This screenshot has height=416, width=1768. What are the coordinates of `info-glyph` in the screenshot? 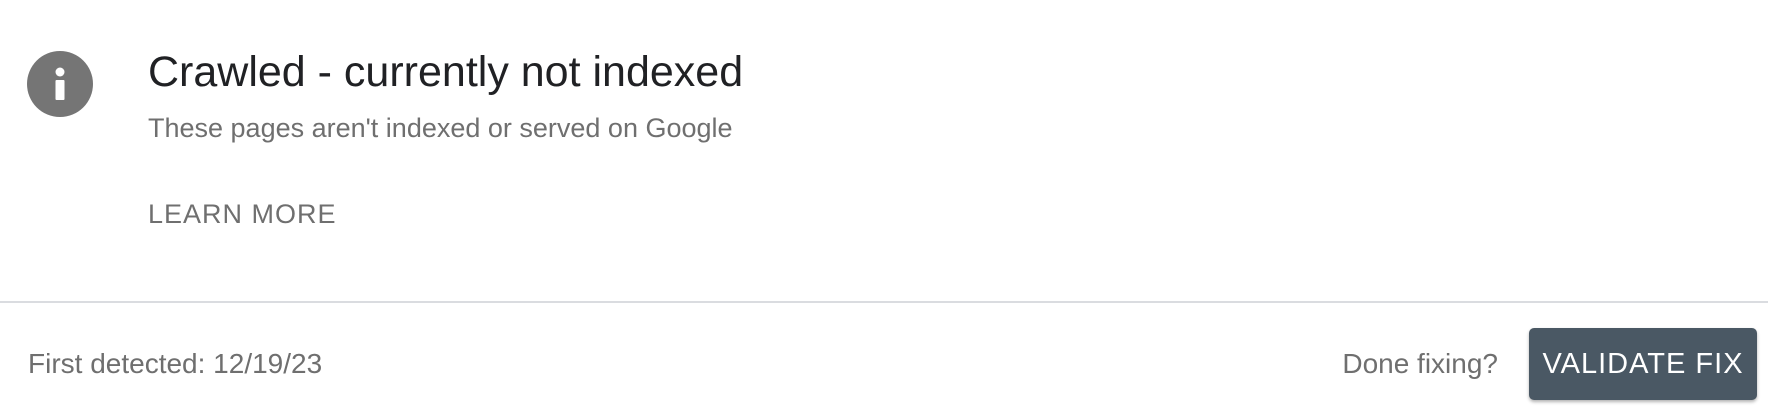 It's located at (60, 83).